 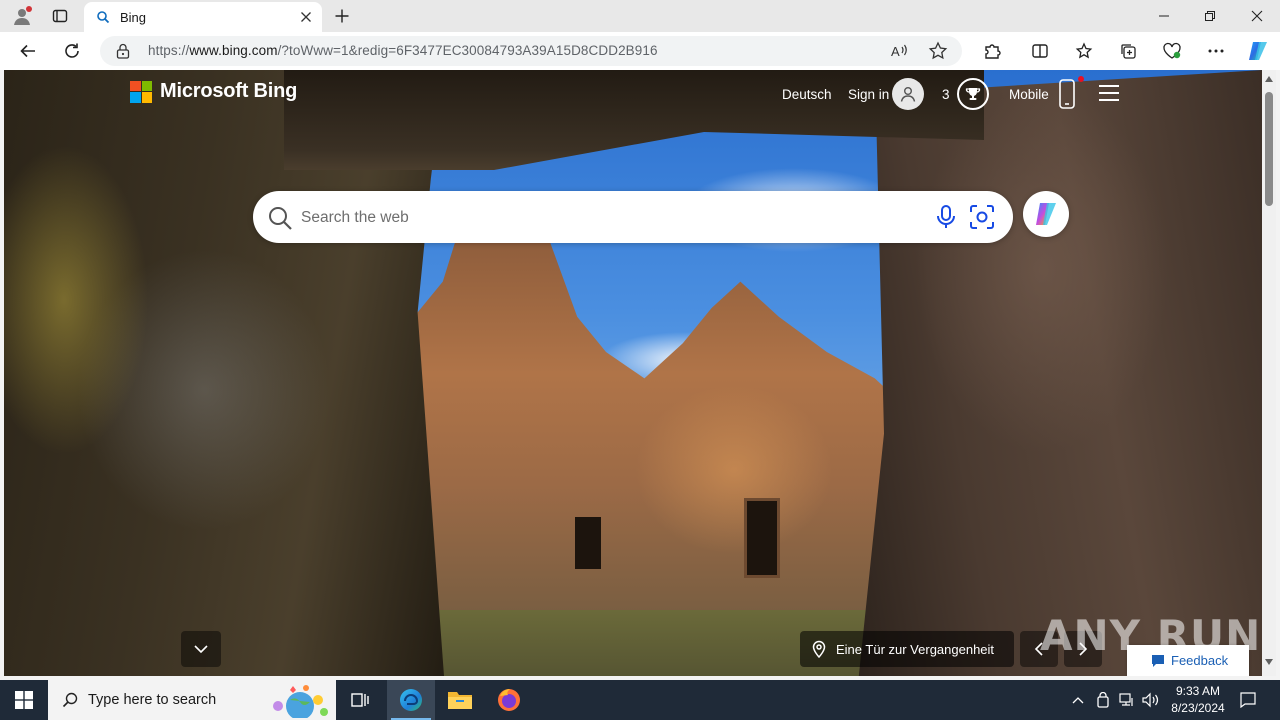 I want to click on scroll-down-arrow-icon, so click(x=1269, y=662).